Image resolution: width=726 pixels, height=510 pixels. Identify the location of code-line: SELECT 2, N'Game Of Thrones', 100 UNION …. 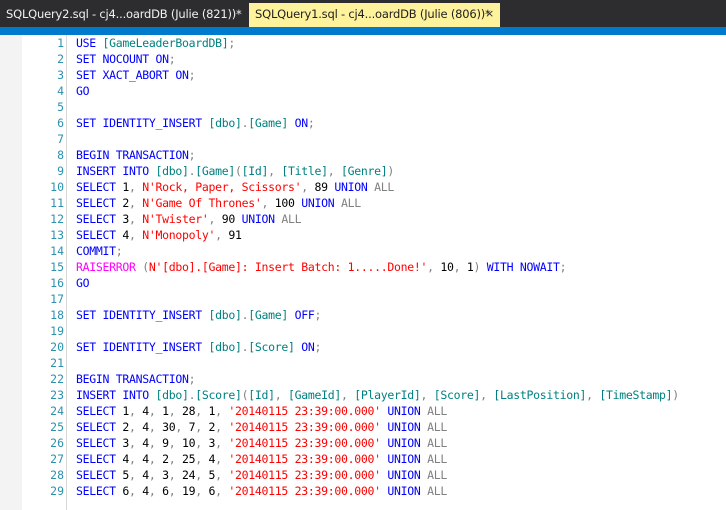
(377, 203).